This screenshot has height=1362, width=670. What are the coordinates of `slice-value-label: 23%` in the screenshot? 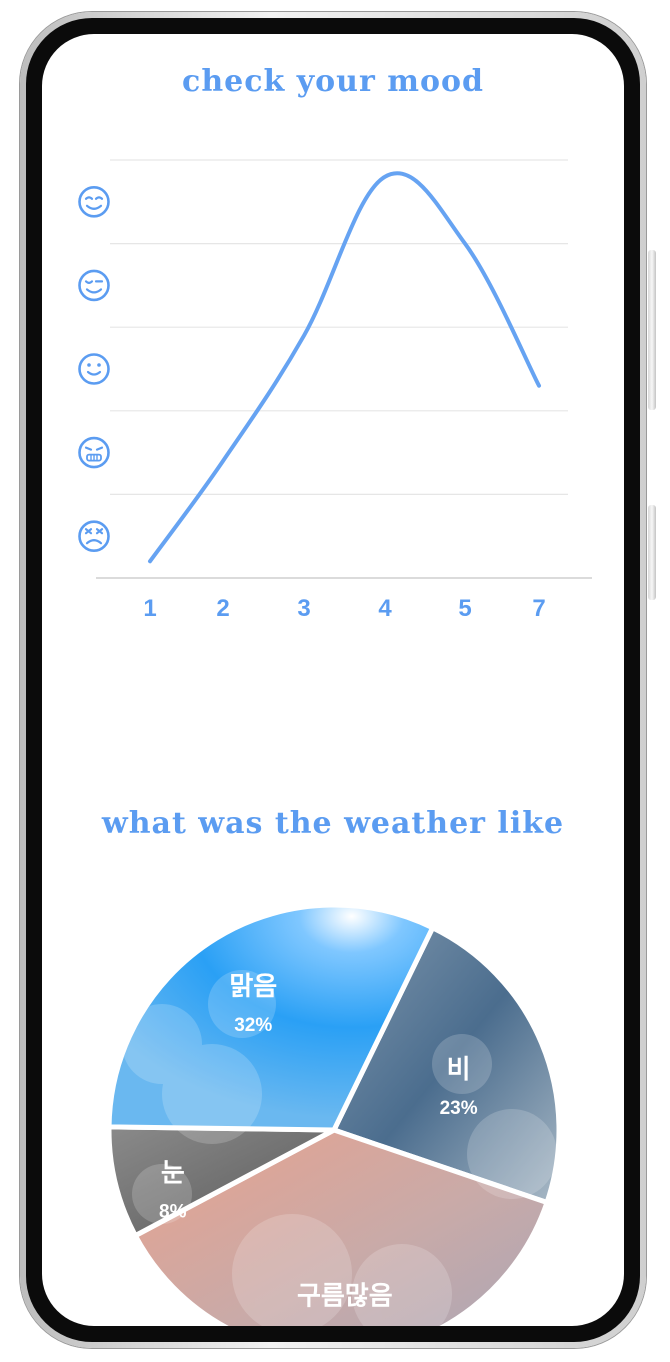 It's located at (459, 1108).